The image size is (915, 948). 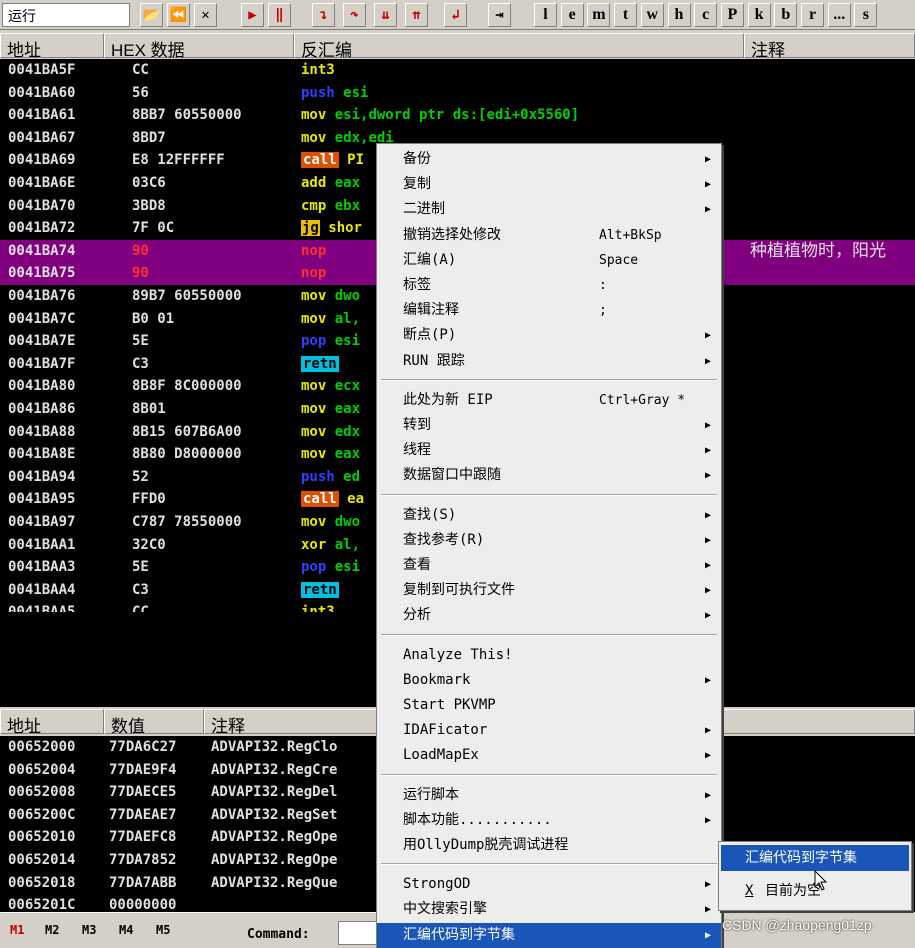 I want to click on submenu-arrow-icon: ▶, so click(x=707, y=210).